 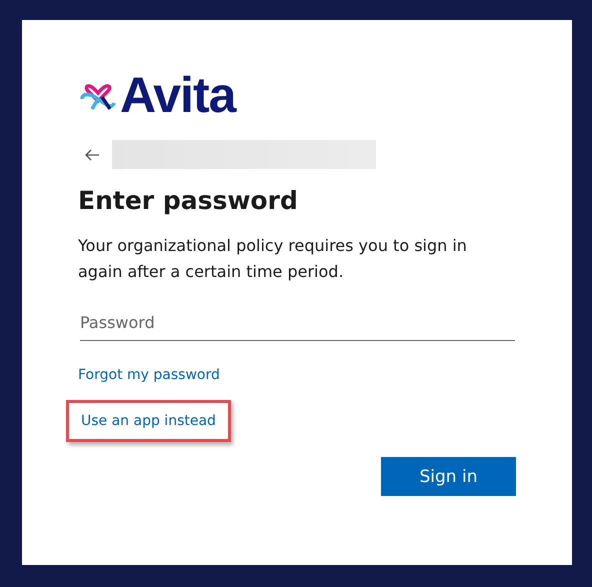 I want to click on text-link: Forgot my password, so click(x=149, y=375).